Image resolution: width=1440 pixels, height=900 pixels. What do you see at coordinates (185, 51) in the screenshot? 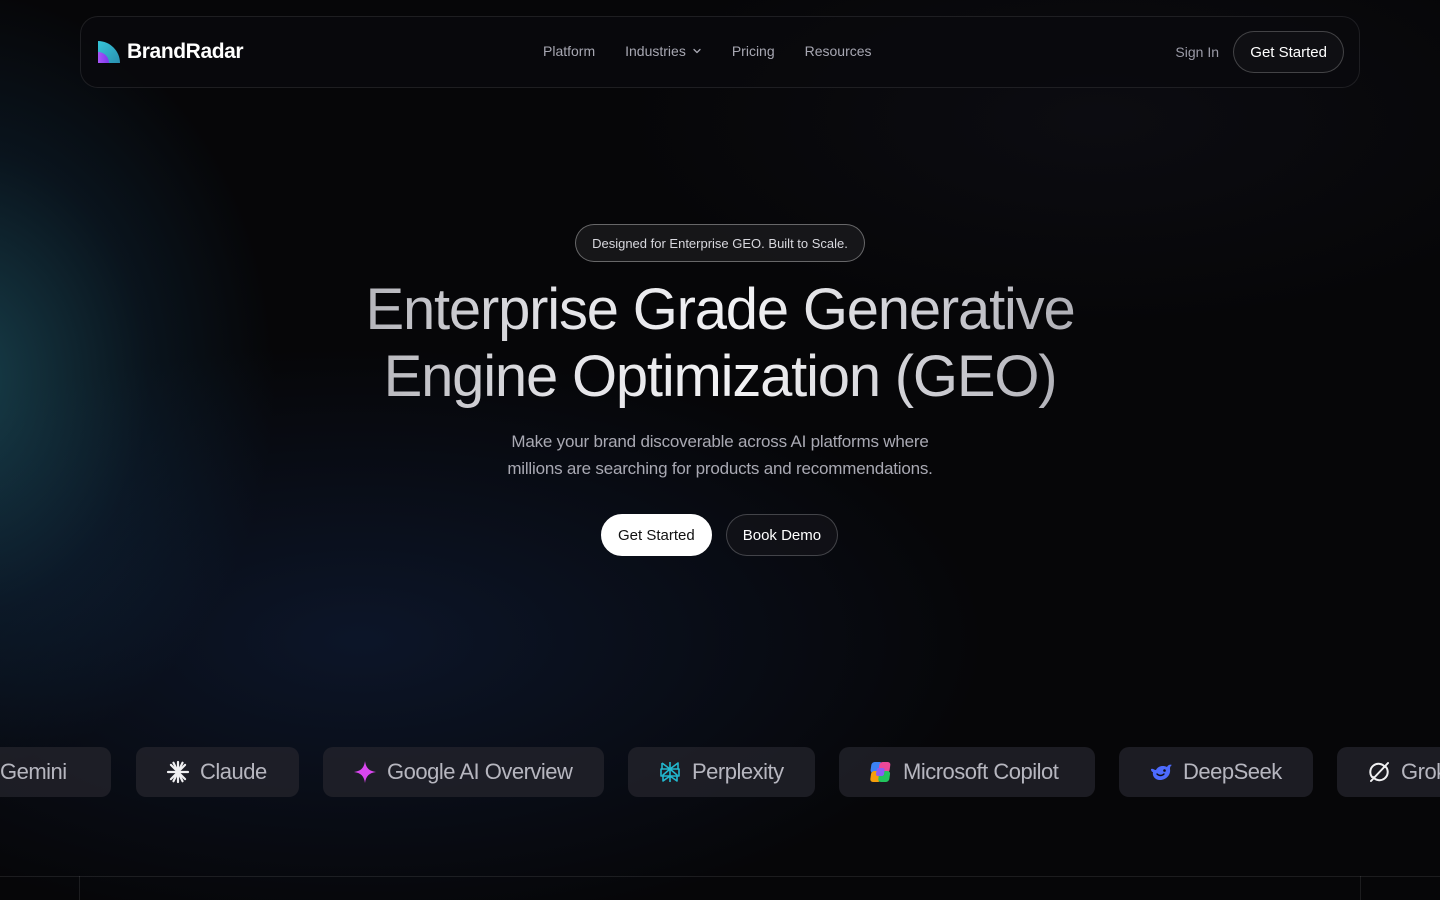
I see `brand-name: BrandRadar` at bounding box center [185, 51].